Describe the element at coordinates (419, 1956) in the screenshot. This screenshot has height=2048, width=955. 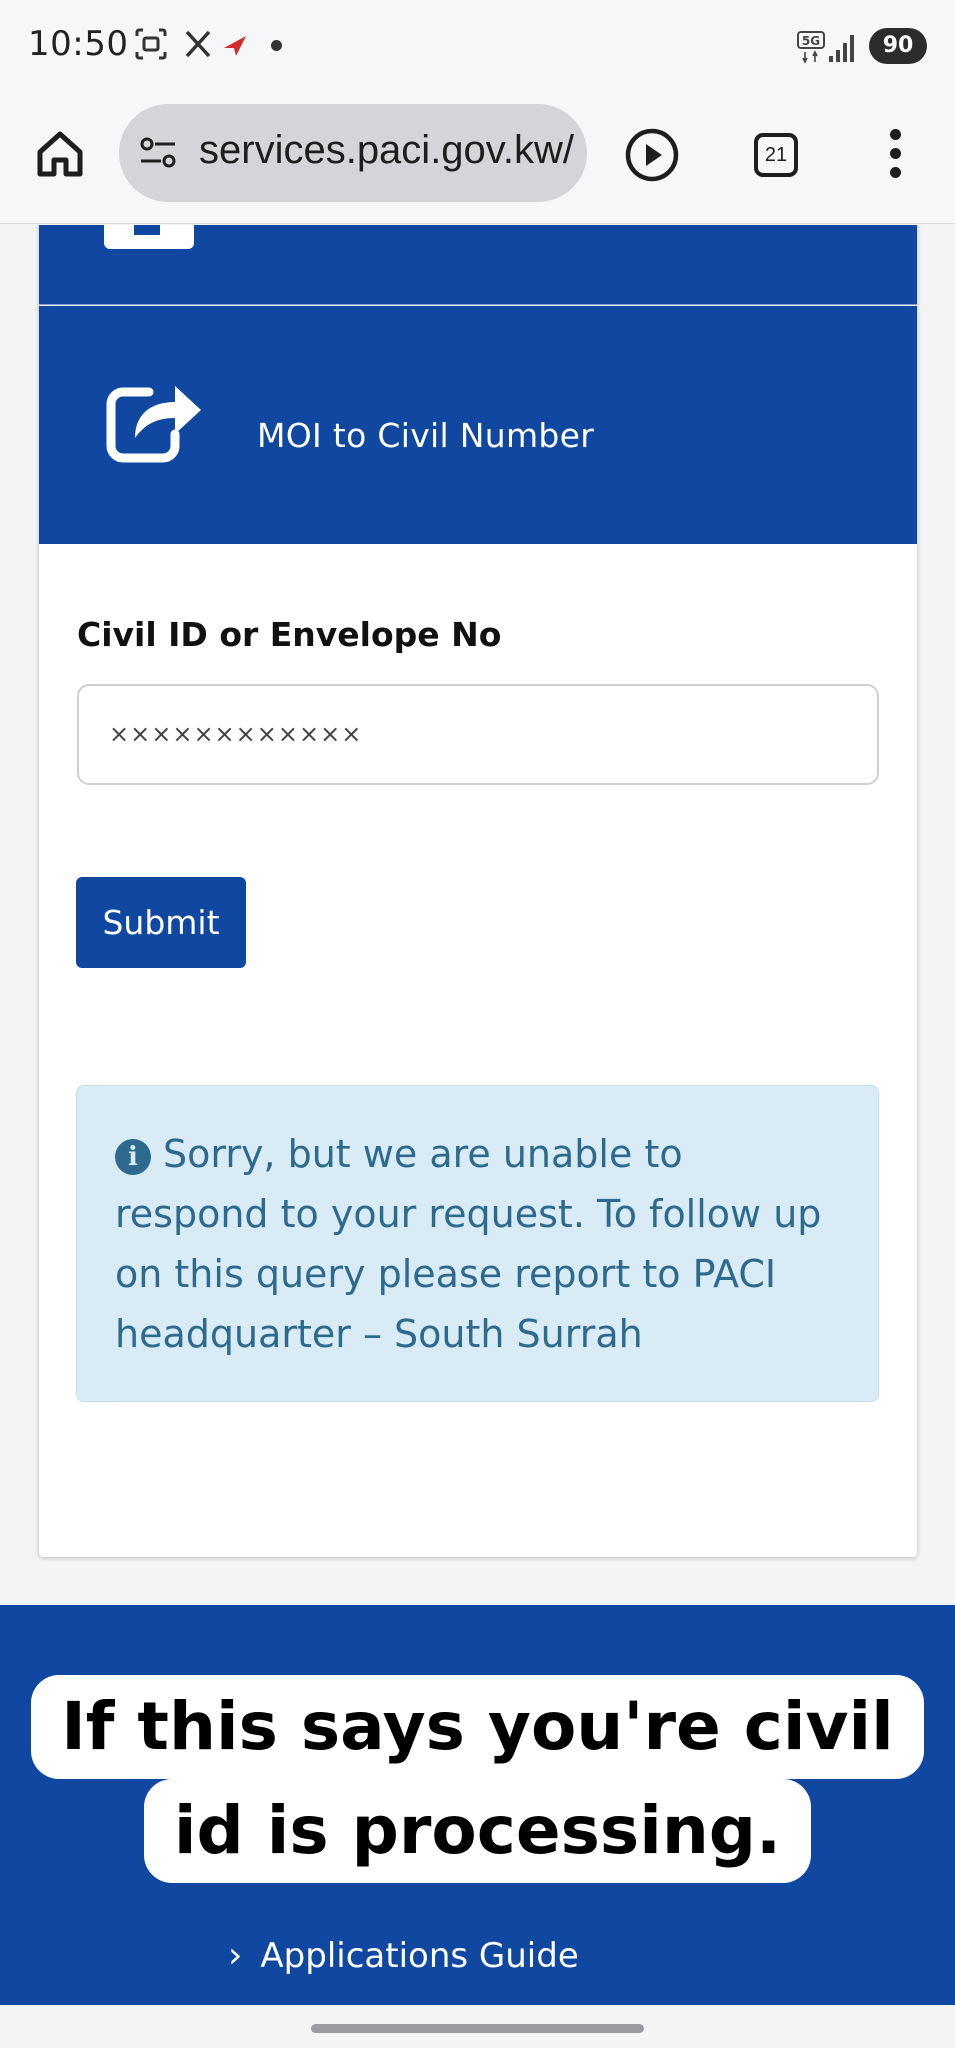
I see `applications-guide-label: Applications Guide` at that location.